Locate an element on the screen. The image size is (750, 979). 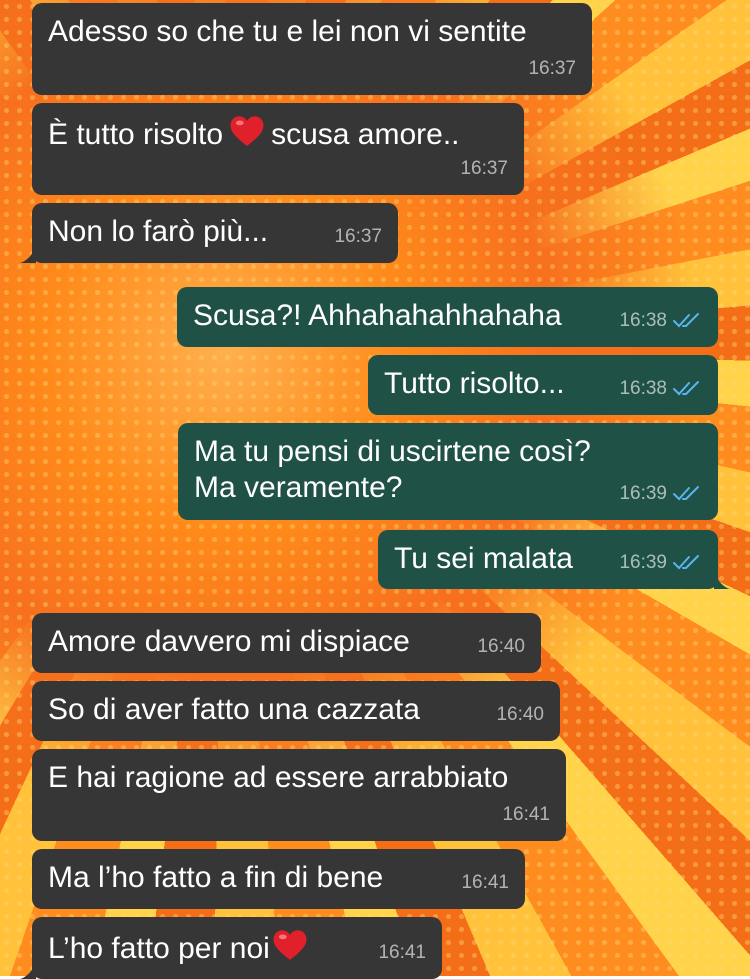
message-bubble-incoming: L’ho fatto per noi 16:41 is located at coordinates (231, 948).